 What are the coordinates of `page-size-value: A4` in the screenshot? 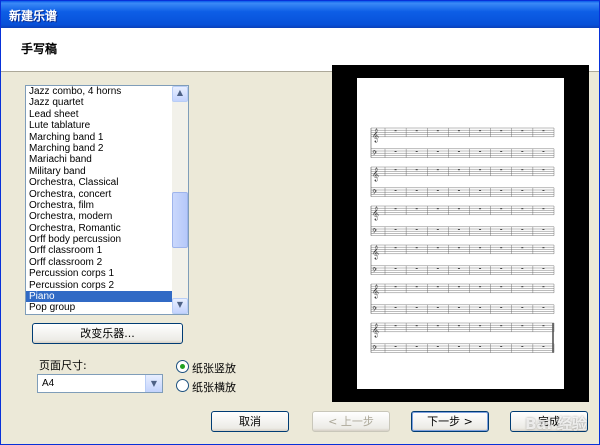 It's located at (48, 383).